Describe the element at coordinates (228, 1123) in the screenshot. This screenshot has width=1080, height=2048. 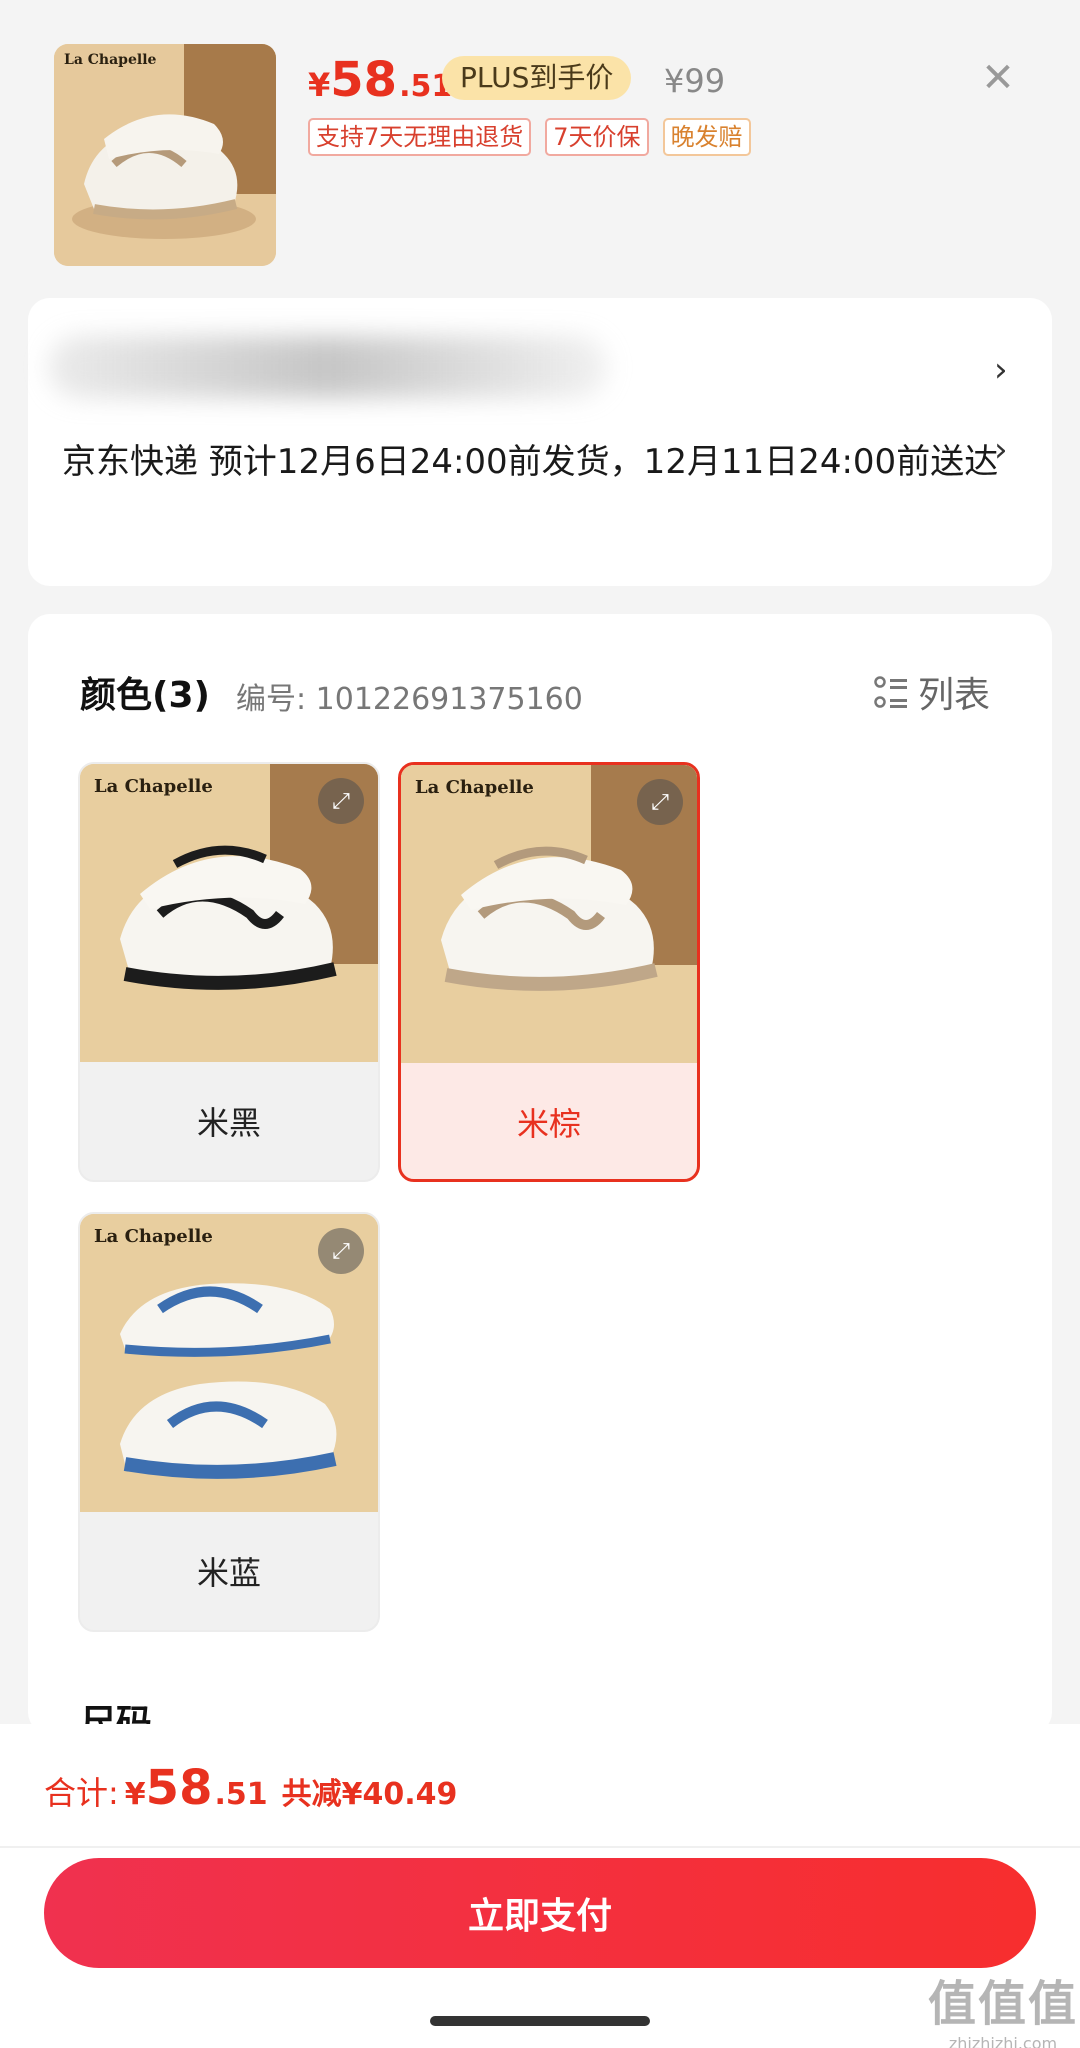
I see `color-option-label: 米黑` at that location.